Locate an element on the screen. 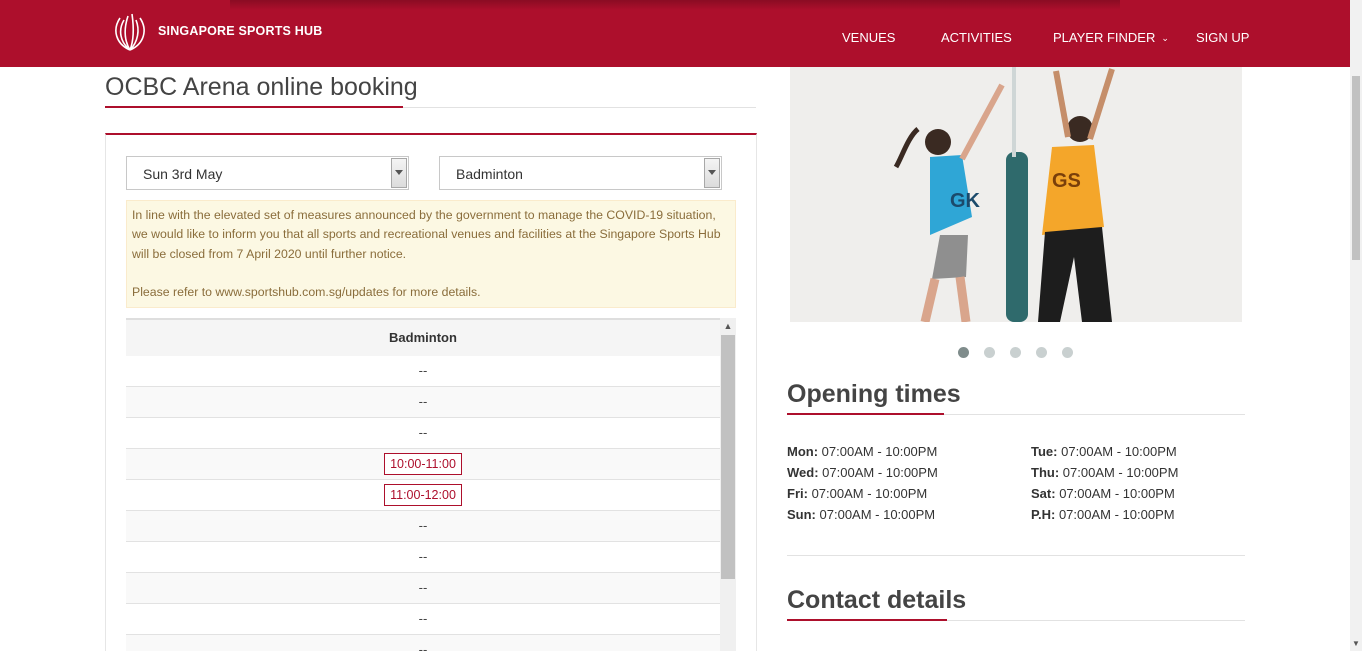 The height and width of the screenshot is (651, 1362). title-underline is located at coordinates (254, 107).